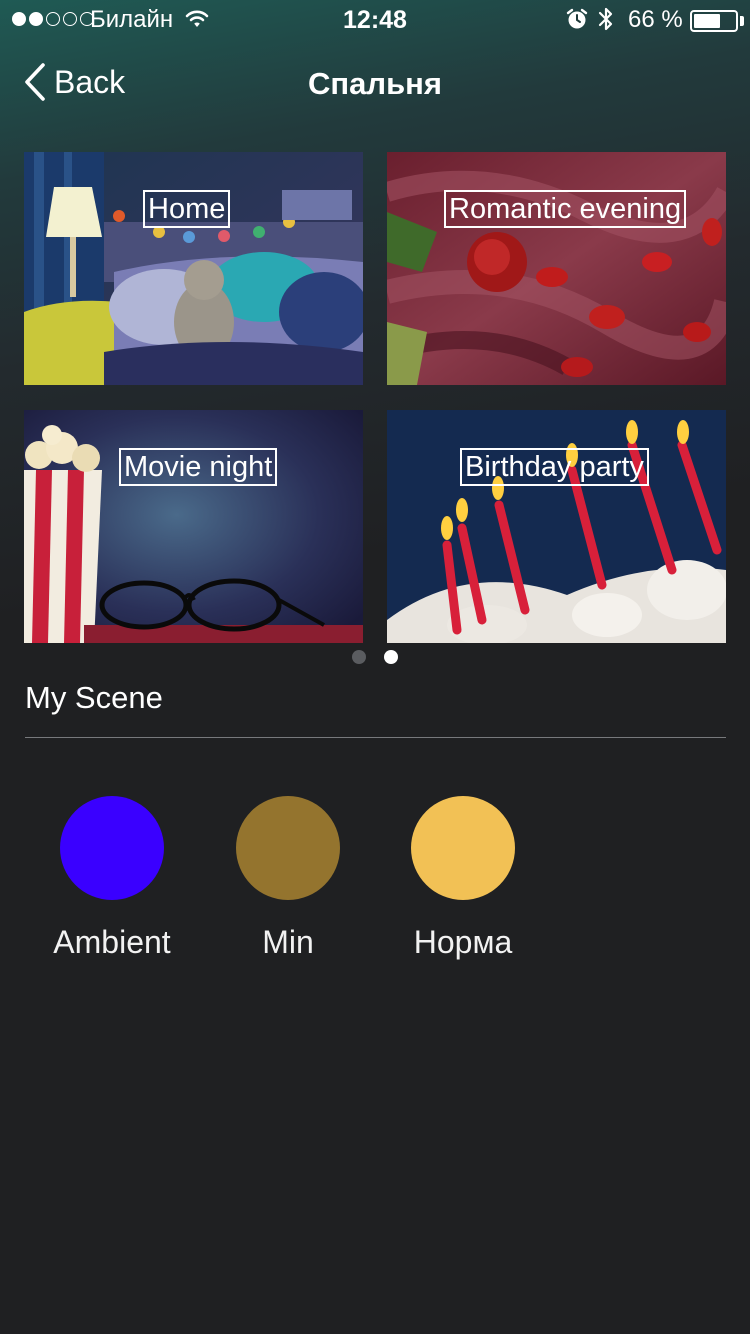  I want to click on scene-label: Норма, so click(463, 942).